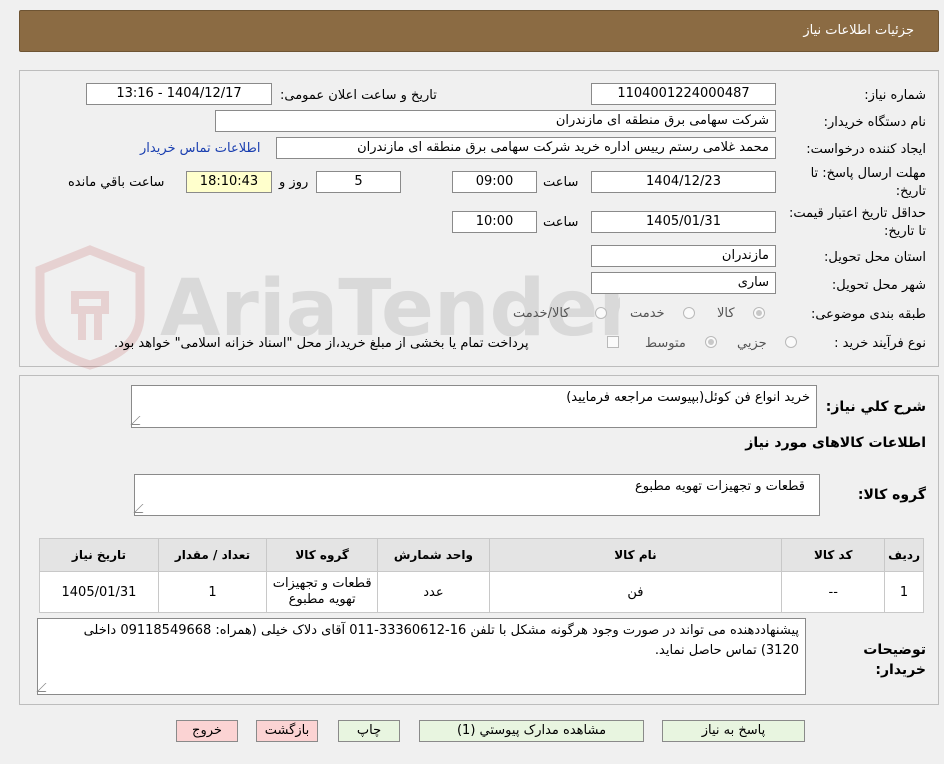 Image resolution: width=944 pixels, height=764 pixels. Describe the element at coordinates (179, 94) in the screenshot. I see `announce-field: 1404/12/17 - 13:16` at that location.